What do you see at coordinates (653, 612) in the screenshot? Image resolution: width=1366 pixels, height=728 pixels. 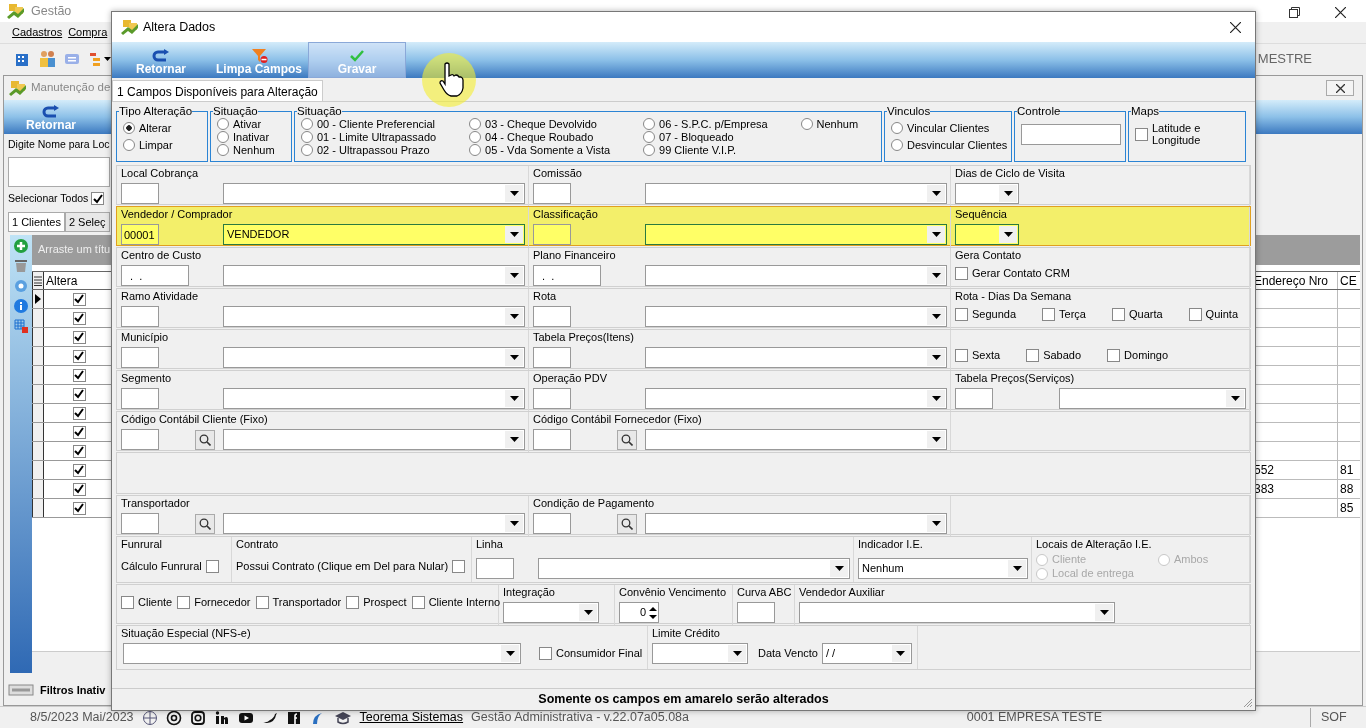 I see `spin-arrows-icon` at bounding box center [653, 612].